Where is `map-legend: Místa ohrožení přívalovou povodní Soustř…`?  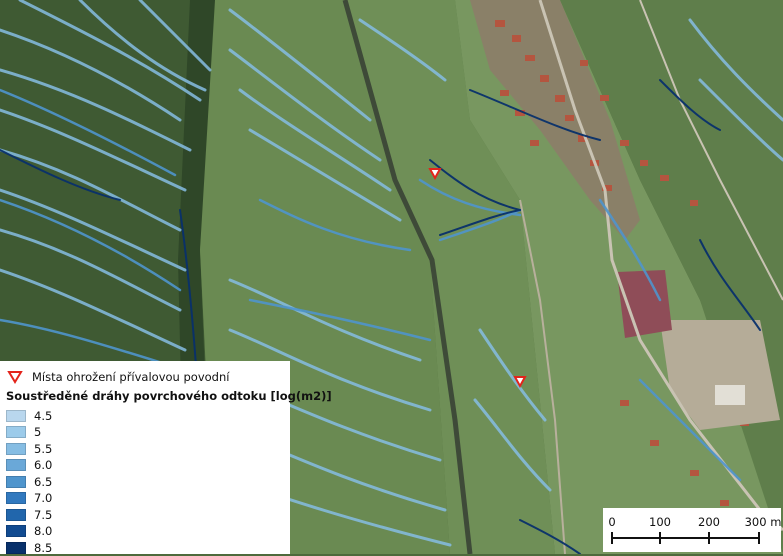 map-legend: Místa ohrožení přívalovou povodní Soustř… is located at coordinates (166, 458).